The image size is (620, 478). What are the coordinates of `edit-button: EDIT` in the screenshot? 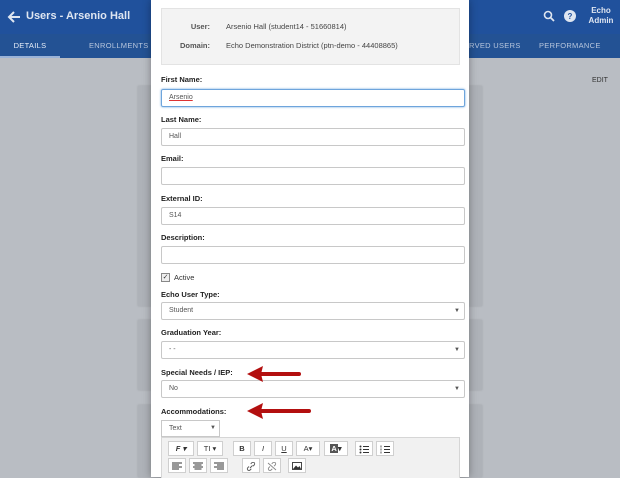 It's located at (600, 80).